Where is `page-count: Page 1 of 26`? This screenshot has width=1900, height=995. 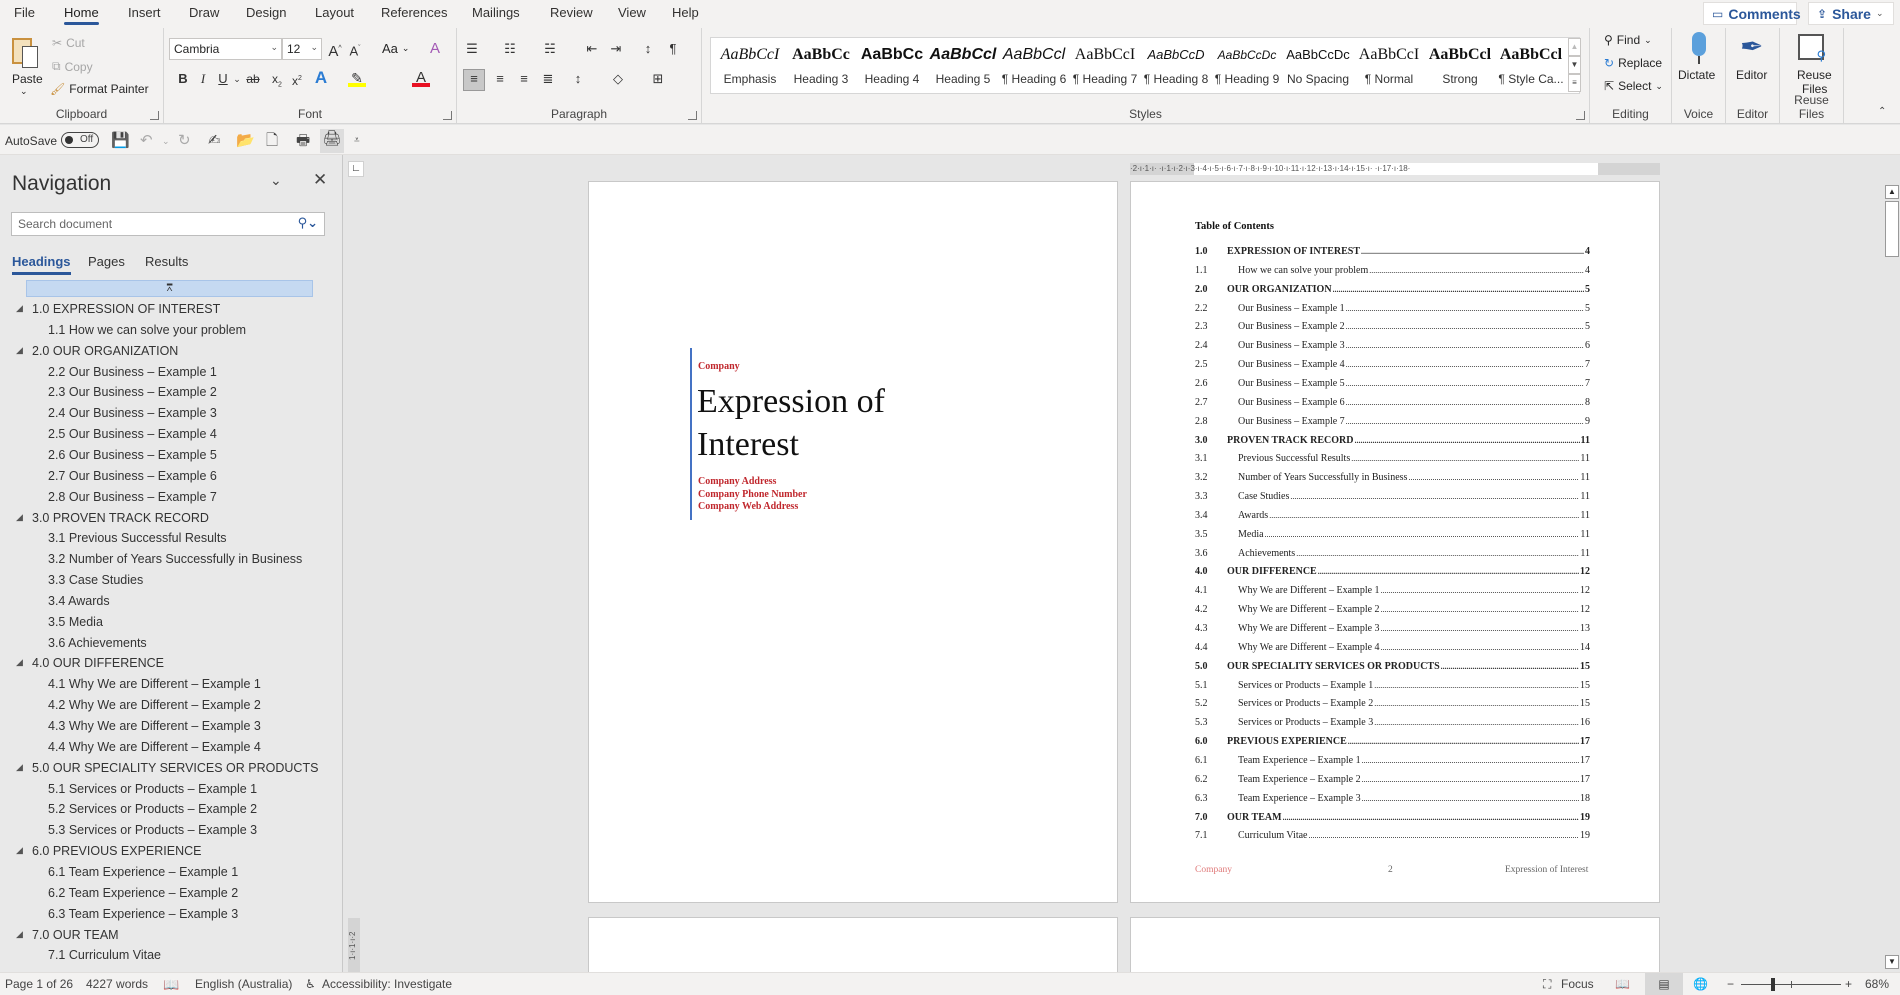 page-count: Page 1 of 26 is located at coordinates (39, 984).